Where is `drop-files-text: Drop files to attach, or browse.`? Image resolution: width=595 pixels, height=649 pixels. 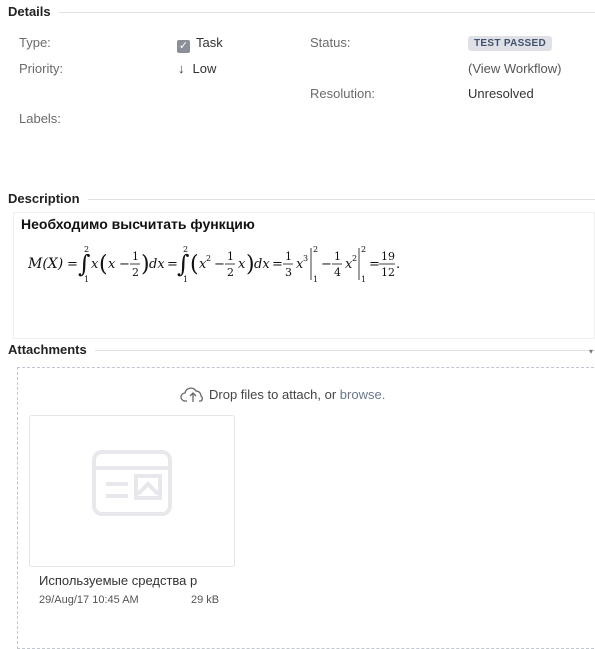
drop-files-text: Drop files to attach, or browse. is located at coordinates (282, 394).